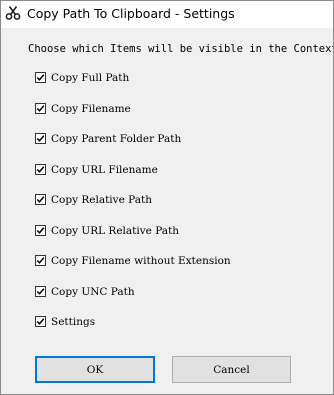 The height and width of the screenshot is (395, 334). I want to click on option-copy-filename-without-extension: Copy Filename without Extension, so click(133, 260).